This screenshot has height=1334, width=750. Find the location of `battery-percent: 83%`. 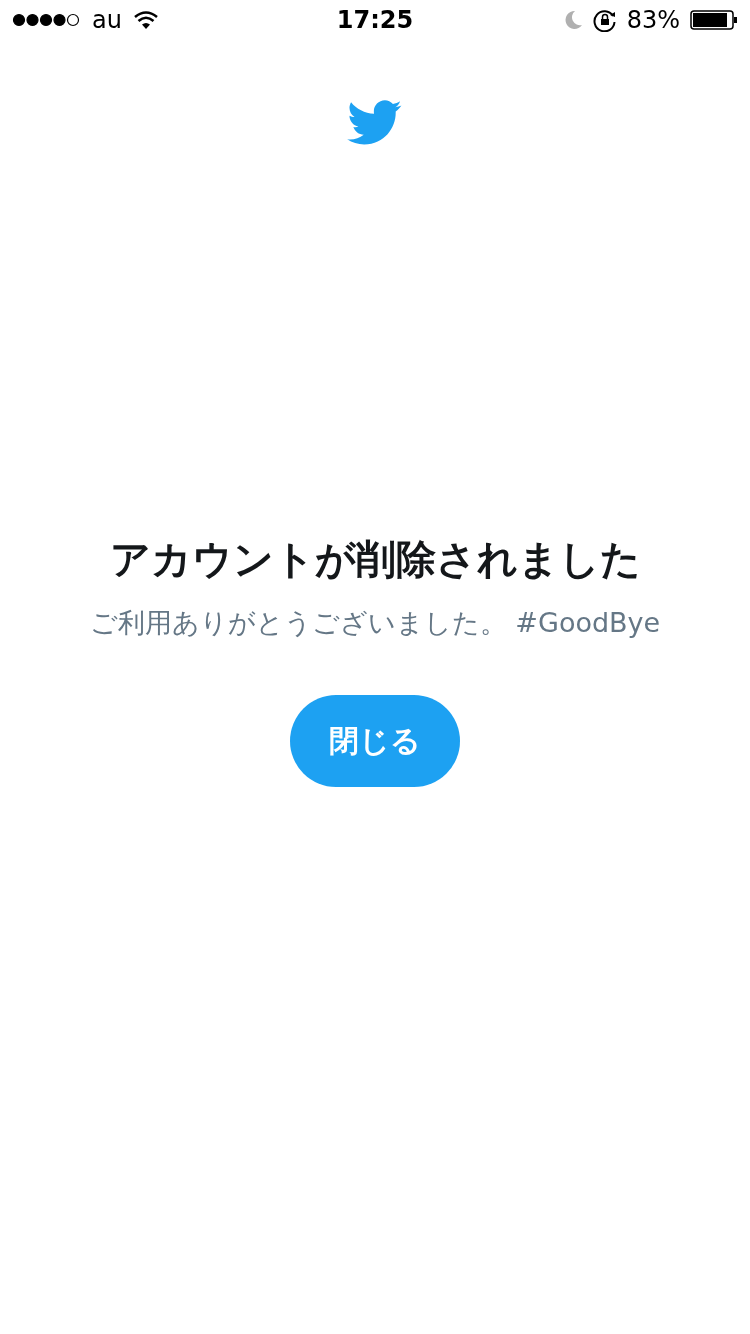

battery-percent: 83% is located at coordinates (653, 20).